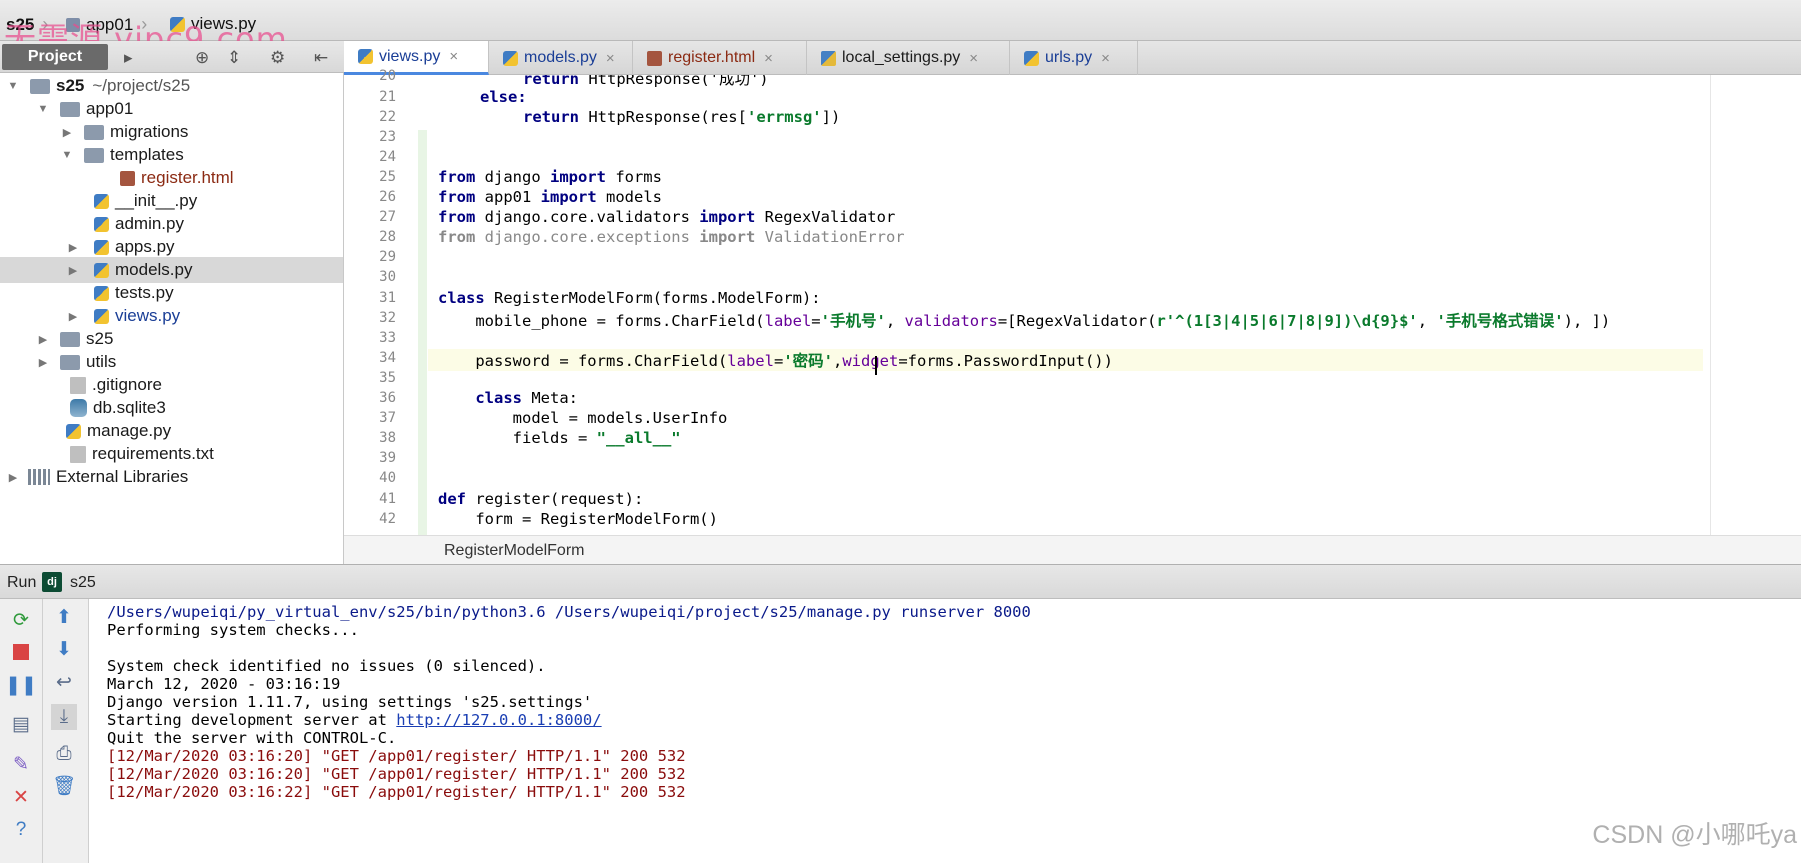  I want to click on trash-icon: 🗑, so click(64, 786).